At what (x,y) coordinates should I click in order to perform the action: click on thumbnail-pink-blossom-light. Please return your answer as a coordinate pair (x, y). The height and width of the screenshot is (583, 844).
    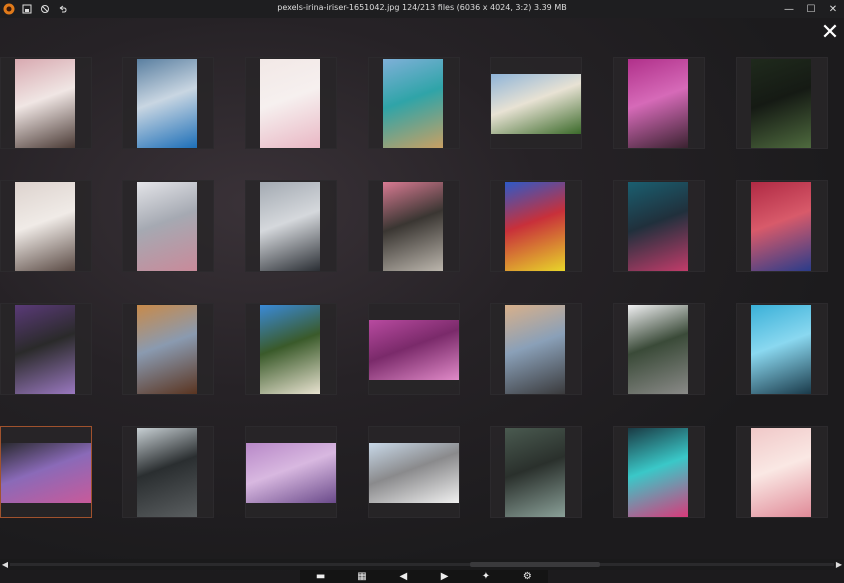
    Looking at the image, I should click on (290, 103).